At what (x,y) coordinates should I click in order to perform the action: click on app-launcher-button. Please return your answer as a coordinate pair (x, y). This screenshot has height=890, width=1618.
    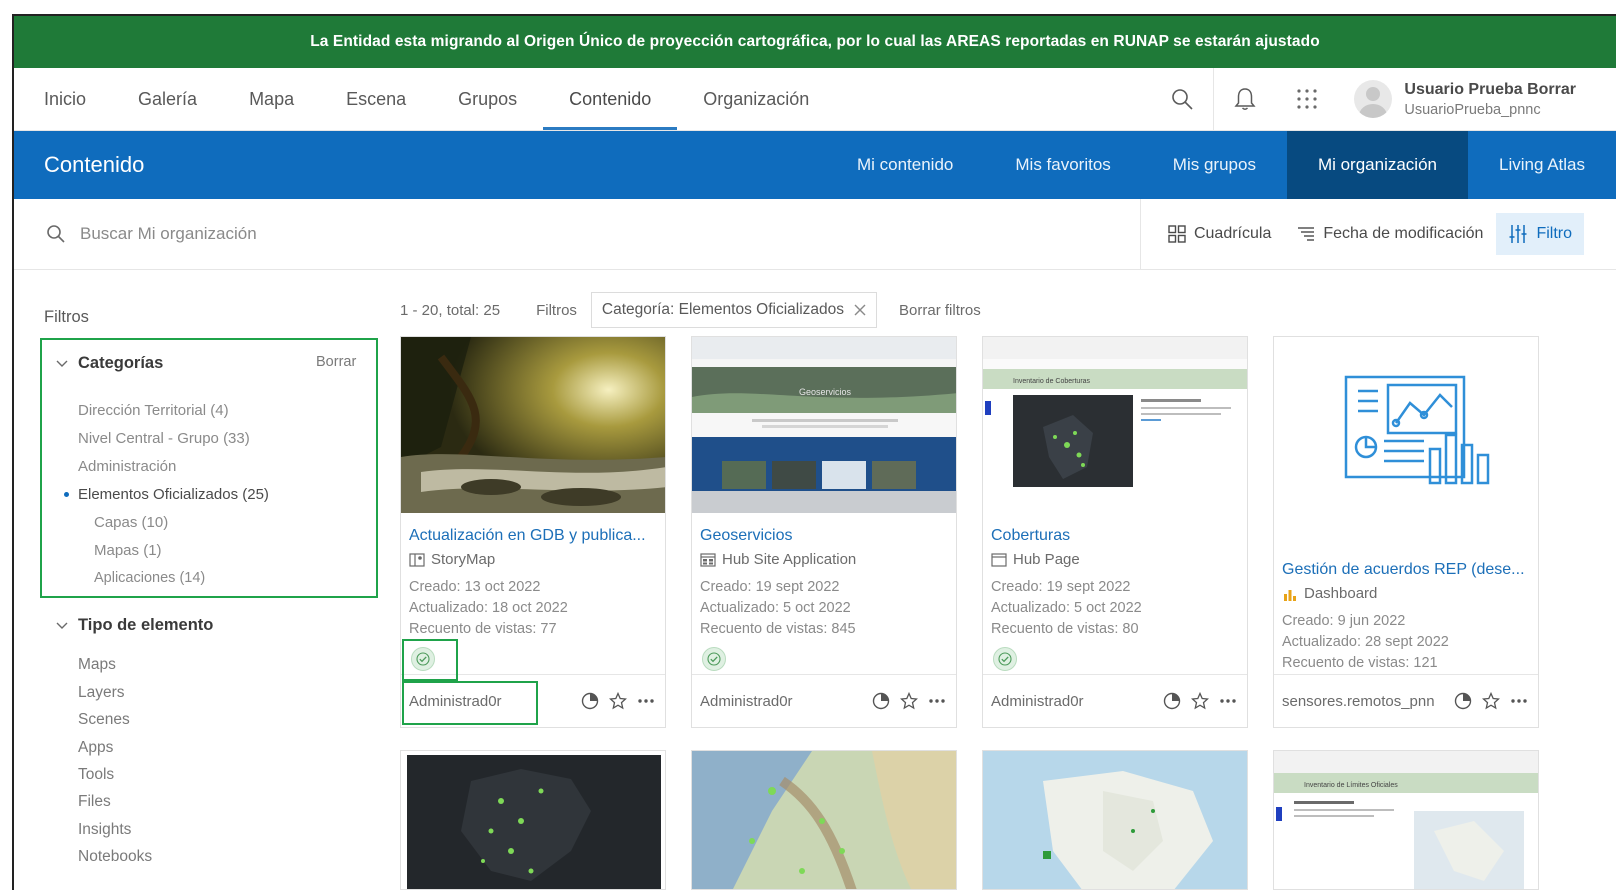
    Looking at the image, I should click on (1307, 99).